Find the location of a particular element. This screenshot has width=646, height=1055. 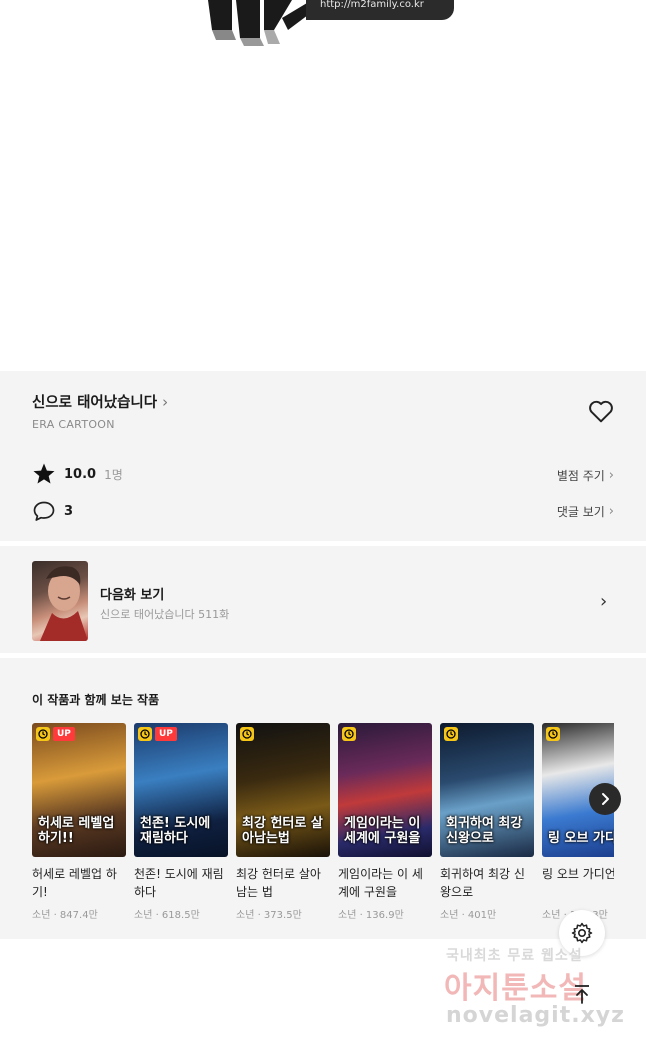

card-meta: 소년 · 401만 is located at coordinates (468, 915).